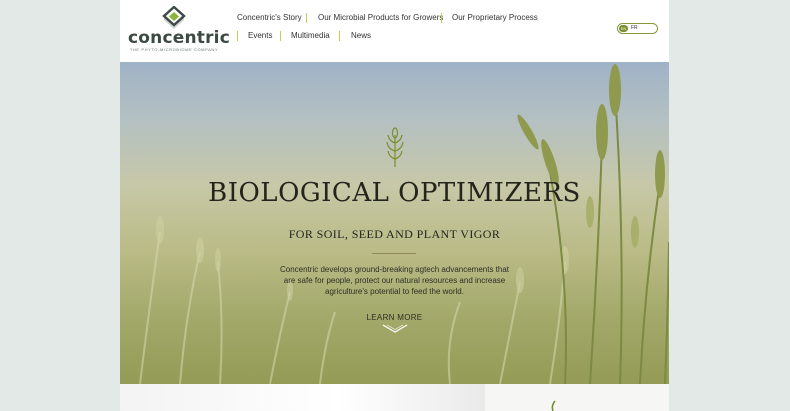  What do you see at coordinates (394, 234) in the screenshot?
I see `hero-subtitle: FOR SOIL, SEED AND PLANT VIGOR` at bounding box center [394, 234].